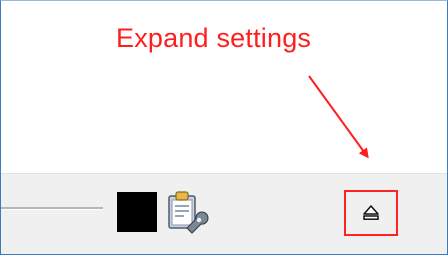  Describe the element at coordinates (52, 208) in the screenshot. I see `slider-track` at that location.